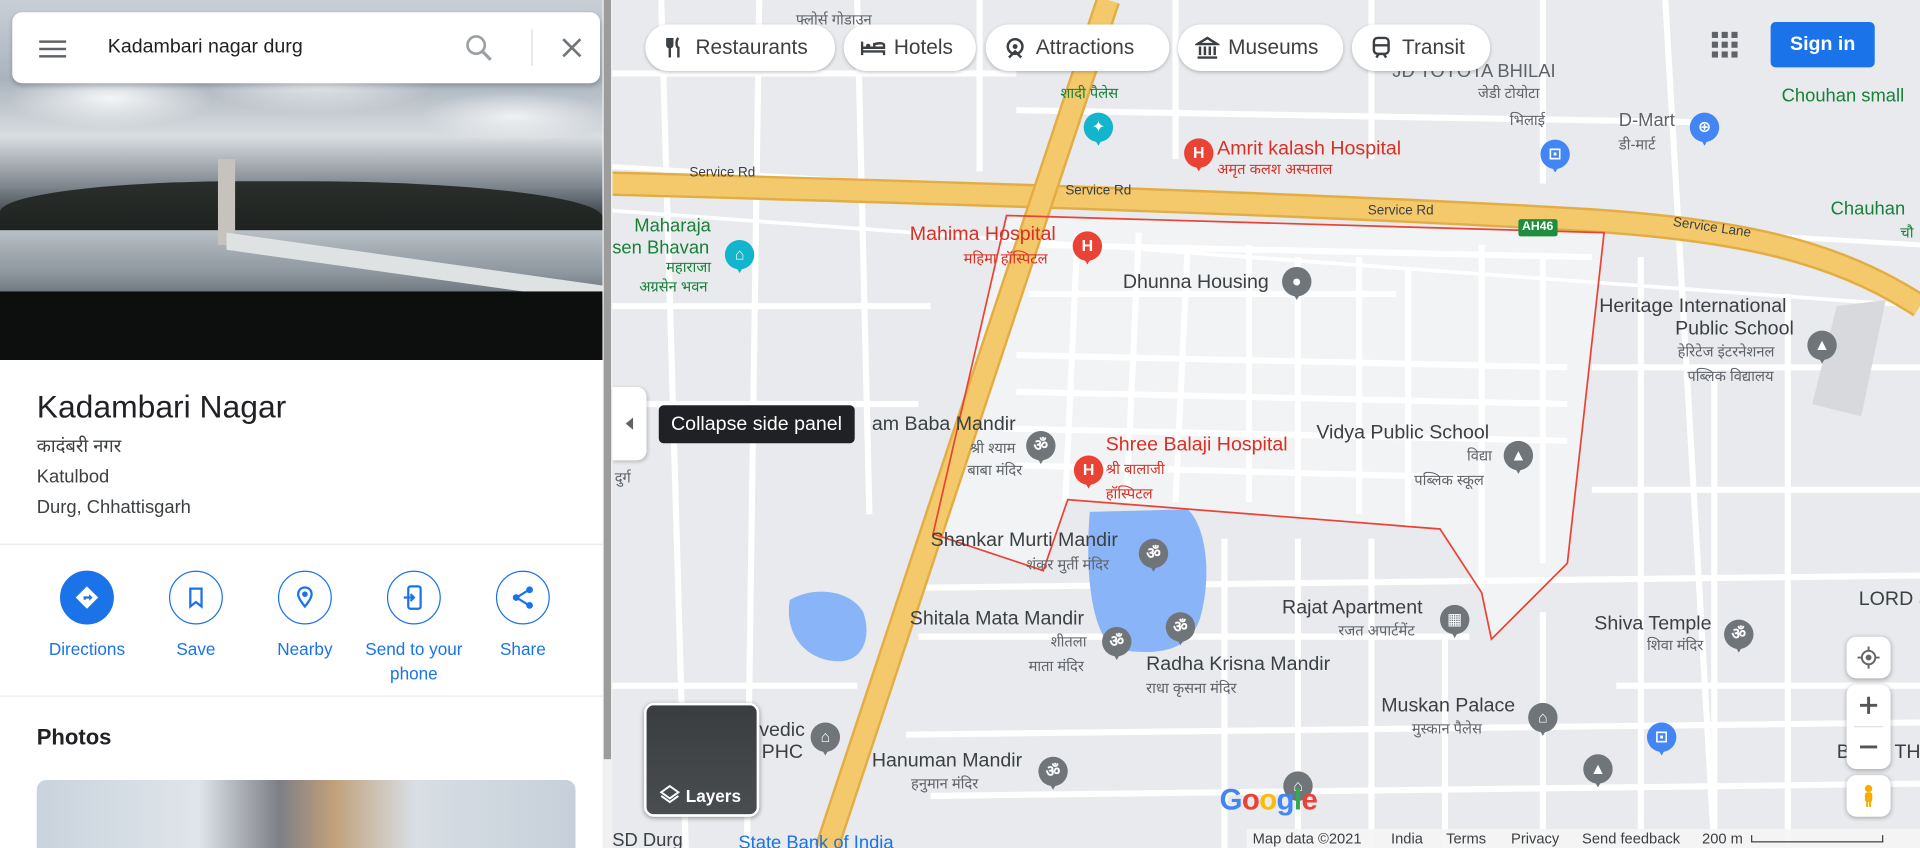 This screenshot has width=1920, height=848. What do you see at coordinates (1725, 45) in the screenshot?
I see `apps-grid-icon` at bounding box center [1725, 45].